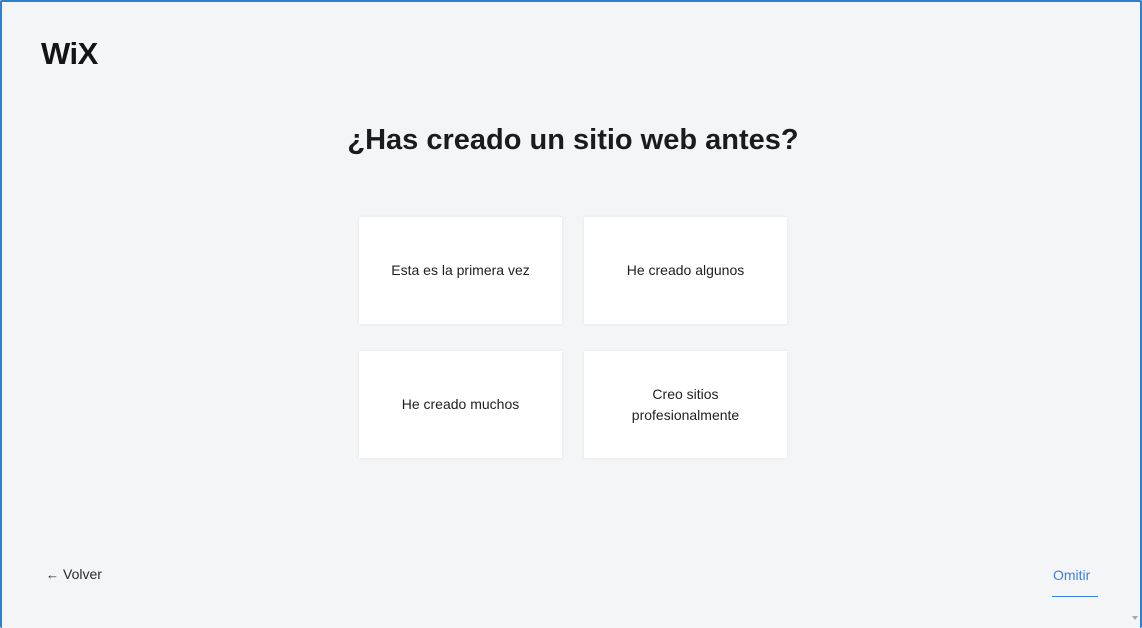 This screenshot has width=1142, height=628. What do you see at coordinates (52, 574) in the screenshot?
I see `arrow-left-icon: ←` at bounding box center [52, 574].